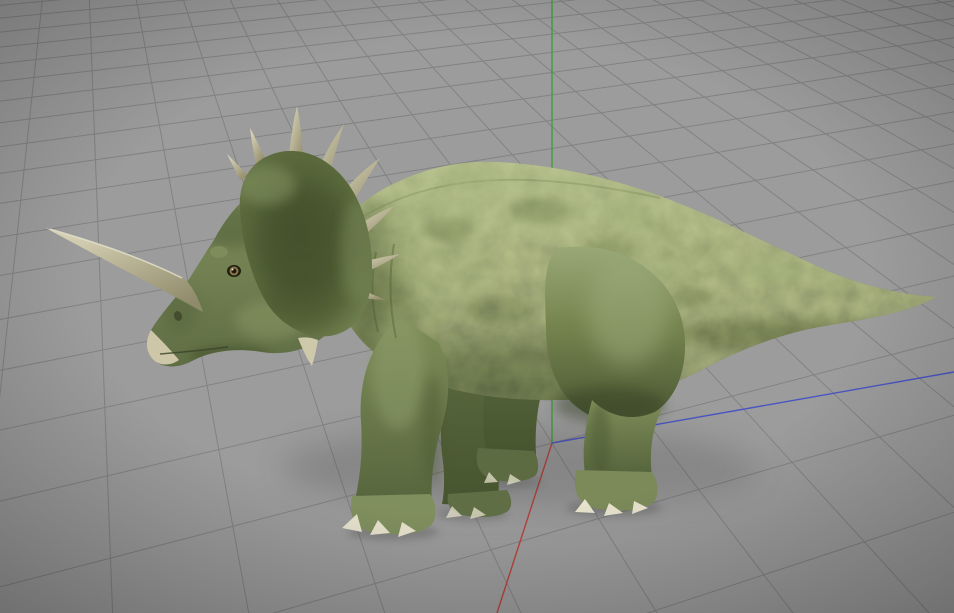 Image resolution: width=954 pixels, height=613 pixels. What do you see at coordinates (219, 252) in the screenshot?
I see `brow-bump` at bounding box center [219, 252].